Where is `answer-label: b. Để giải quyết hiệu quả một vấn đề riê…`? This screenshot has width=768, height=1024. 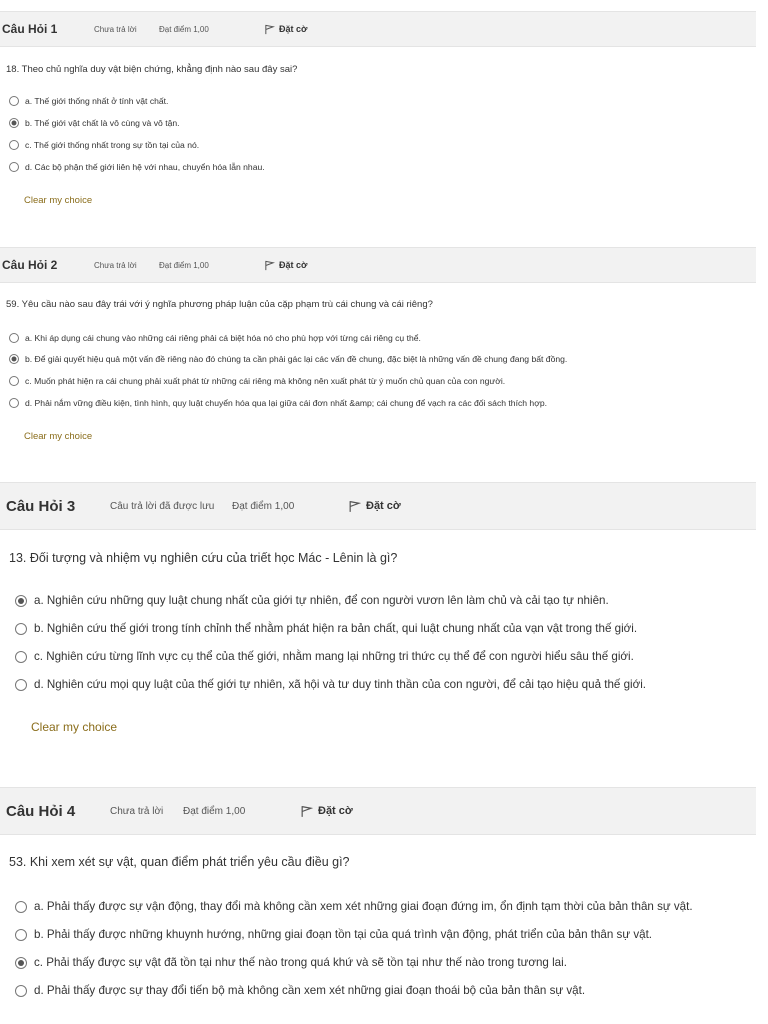 answer-label: b. Để giải quyết hiệu quả một vấn đề riê… is located at coordinates (296, 359).